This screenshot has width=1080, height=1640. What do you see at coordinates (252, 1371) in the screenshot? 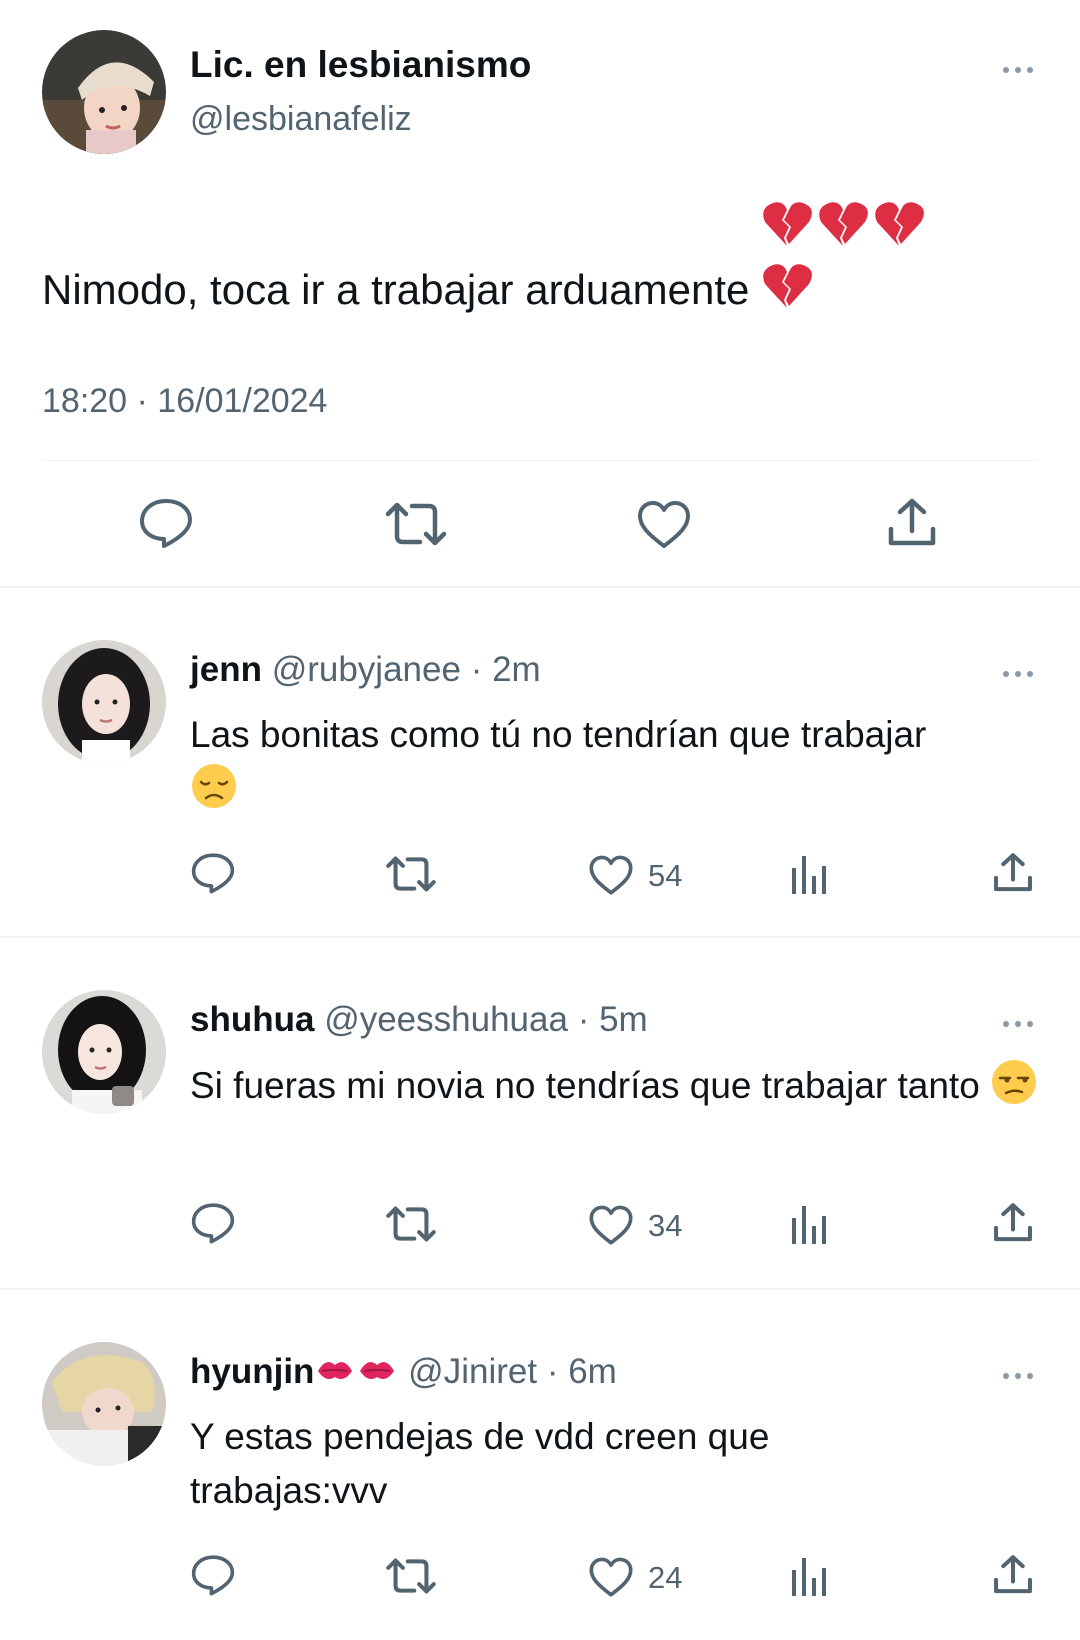
I see `reply-display-name: hyunjin` at bounding box center [252, 1371].